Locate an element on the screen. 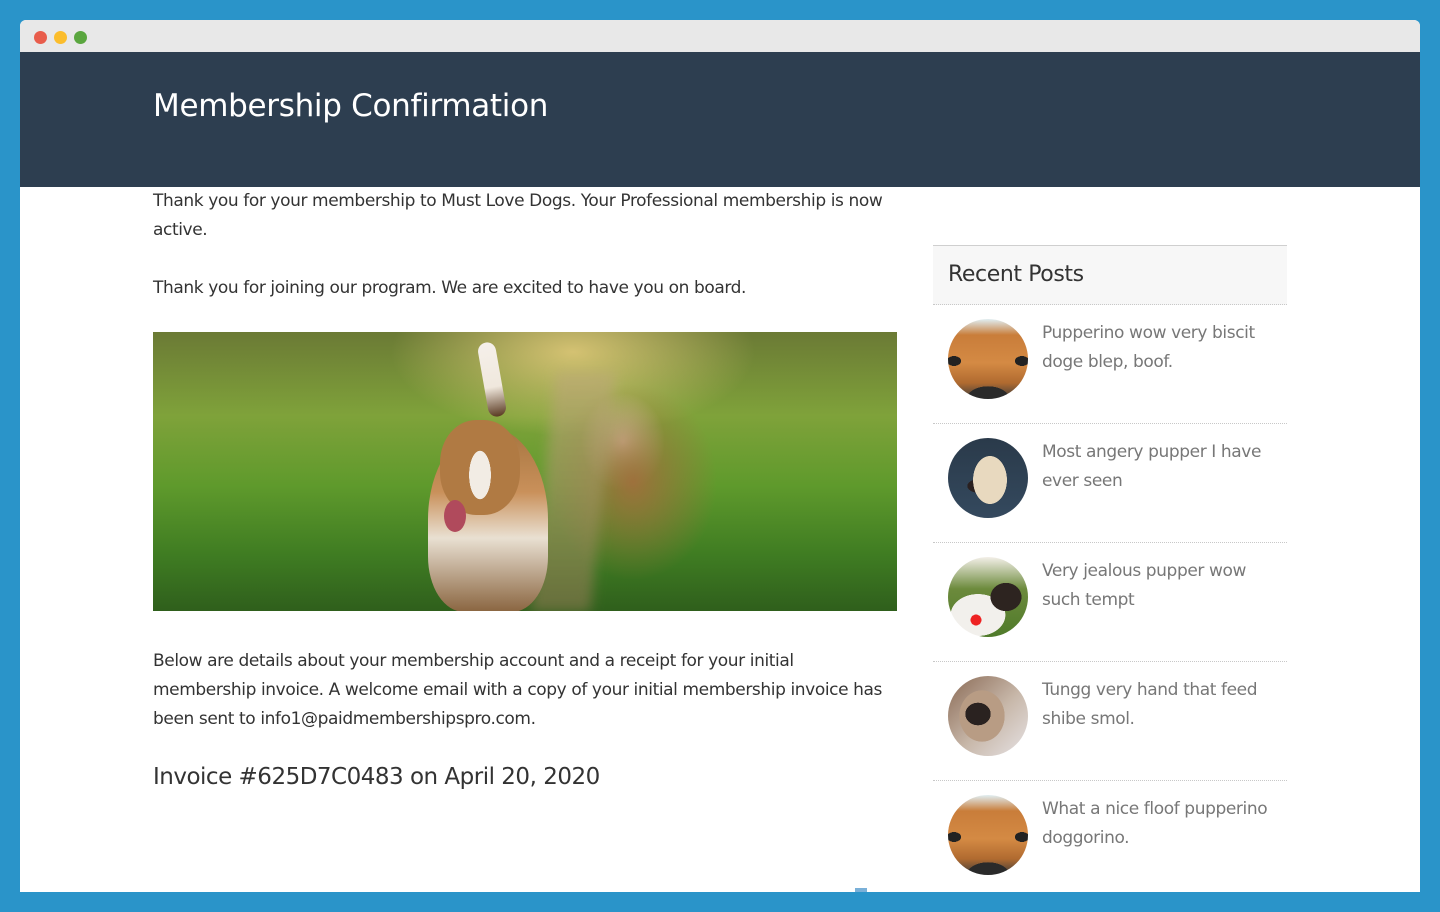  minimize-window-button is located at coordinates (60, 37).